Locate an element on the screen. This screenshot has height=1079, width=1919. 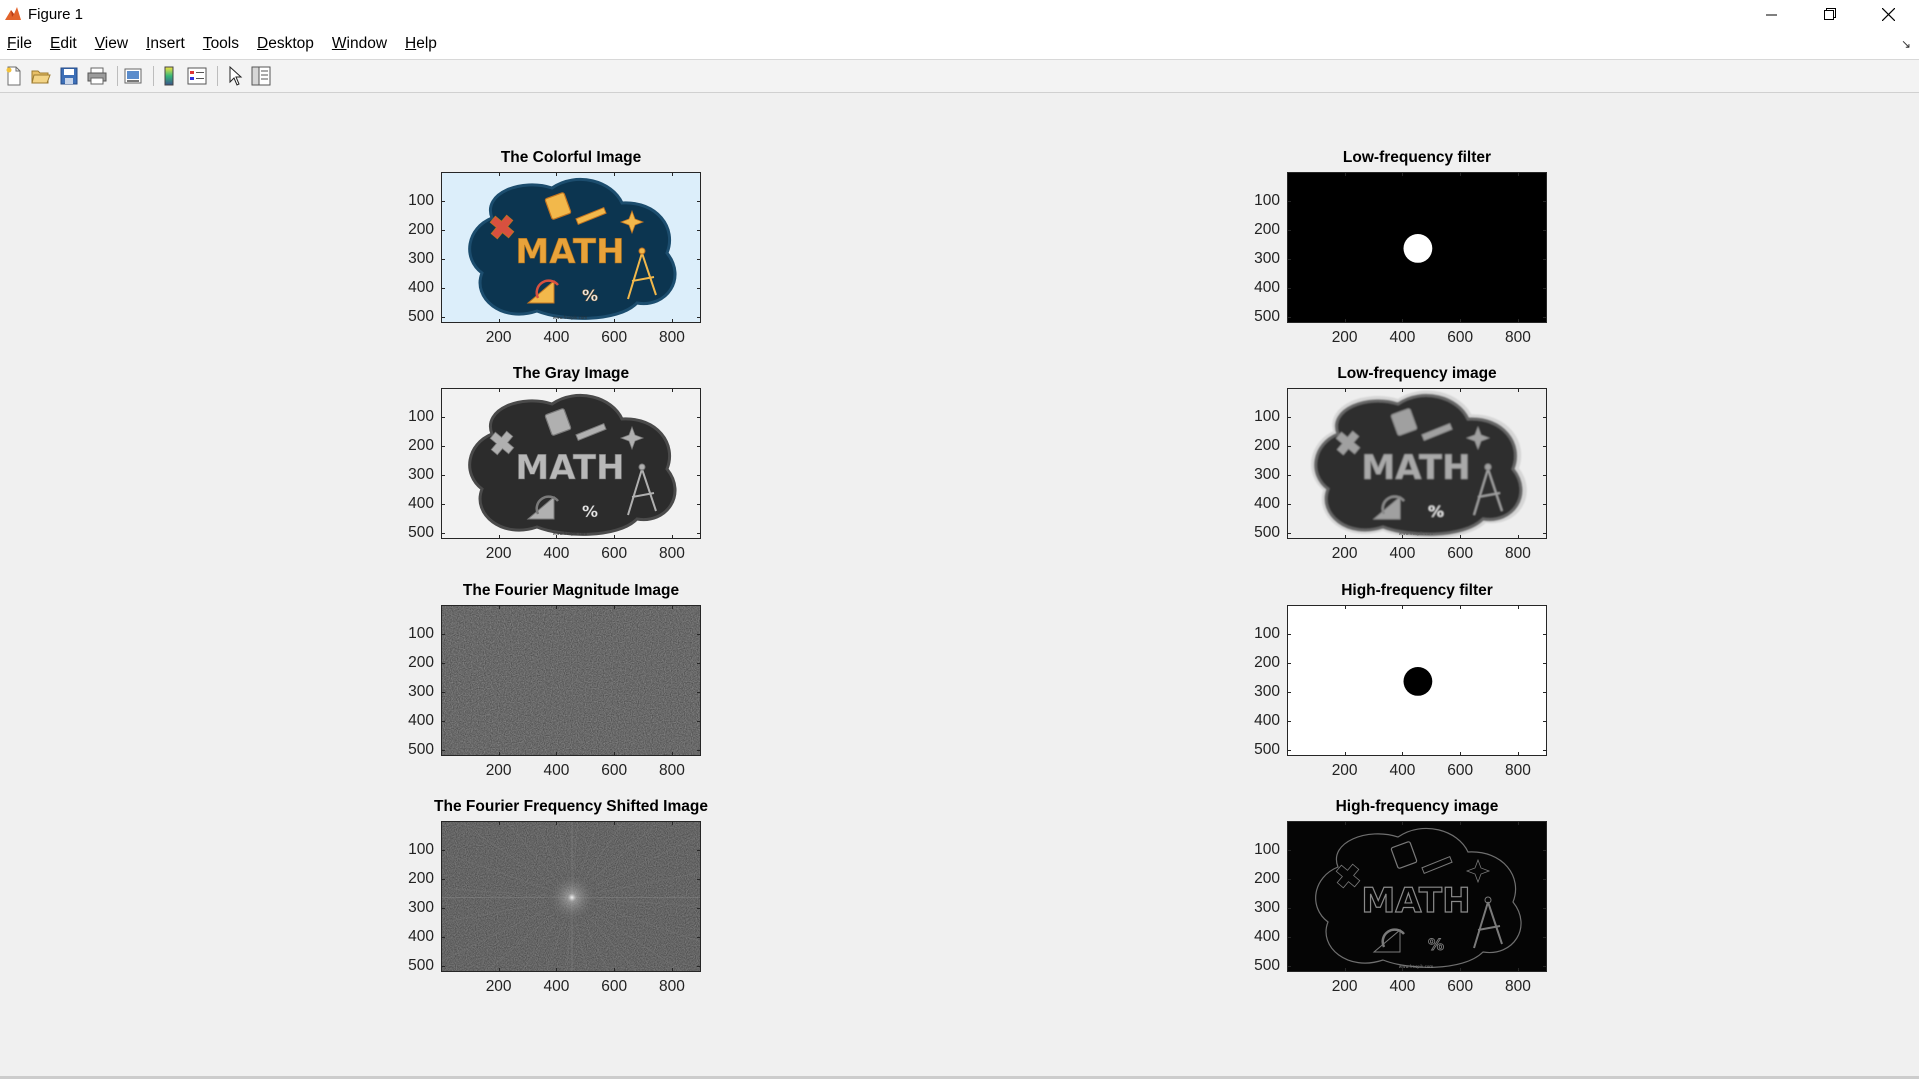
image-highimage: MATH% www.freepik.com is located at coordinates (1417, 896).